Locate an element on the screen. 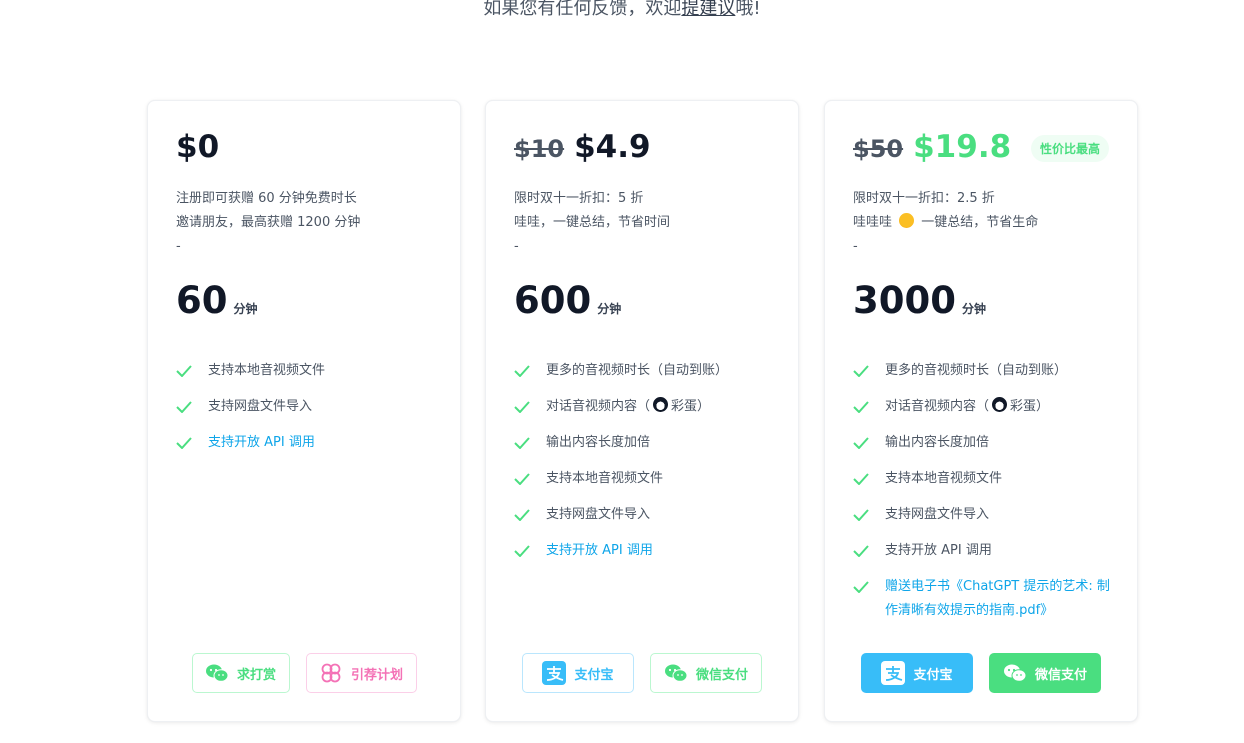 The width and height of the screenshot is (1244, 743). plan-description: 限时双十一折扣：5 折 哇哇，一键总结，节省时间 - is located at coordinates (592, 223).